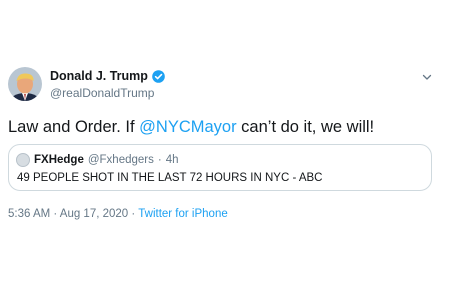 The width and height of the screenshot is (450, 300). Describe the element at coordinates (74, 127) in the screenshot. I see `tweet-text-part: Law and Order. If` at that location.